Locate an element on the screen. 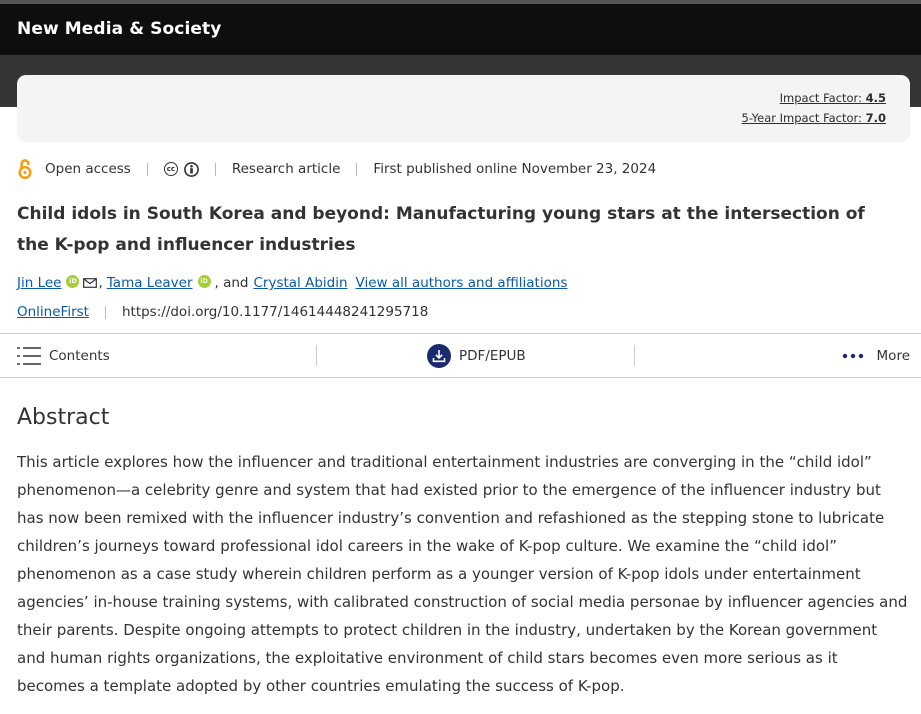 The image size is (921, 714). author-separator: , and is located at coordinates (231, 283).